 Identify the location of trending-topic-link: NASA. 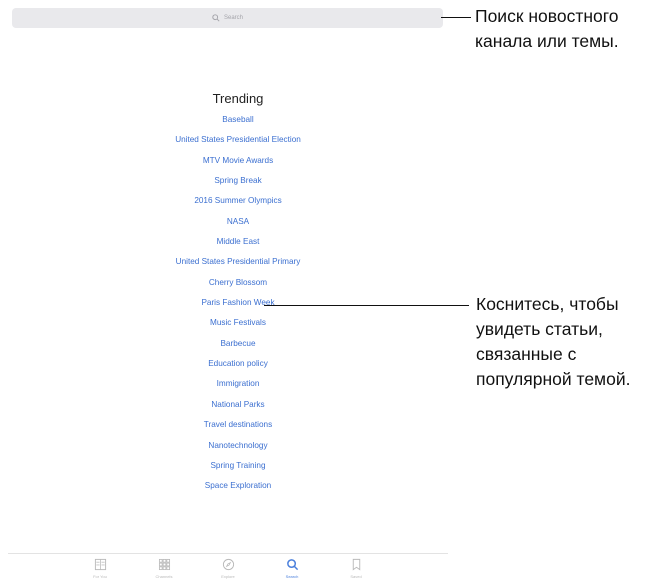
(238, 222).